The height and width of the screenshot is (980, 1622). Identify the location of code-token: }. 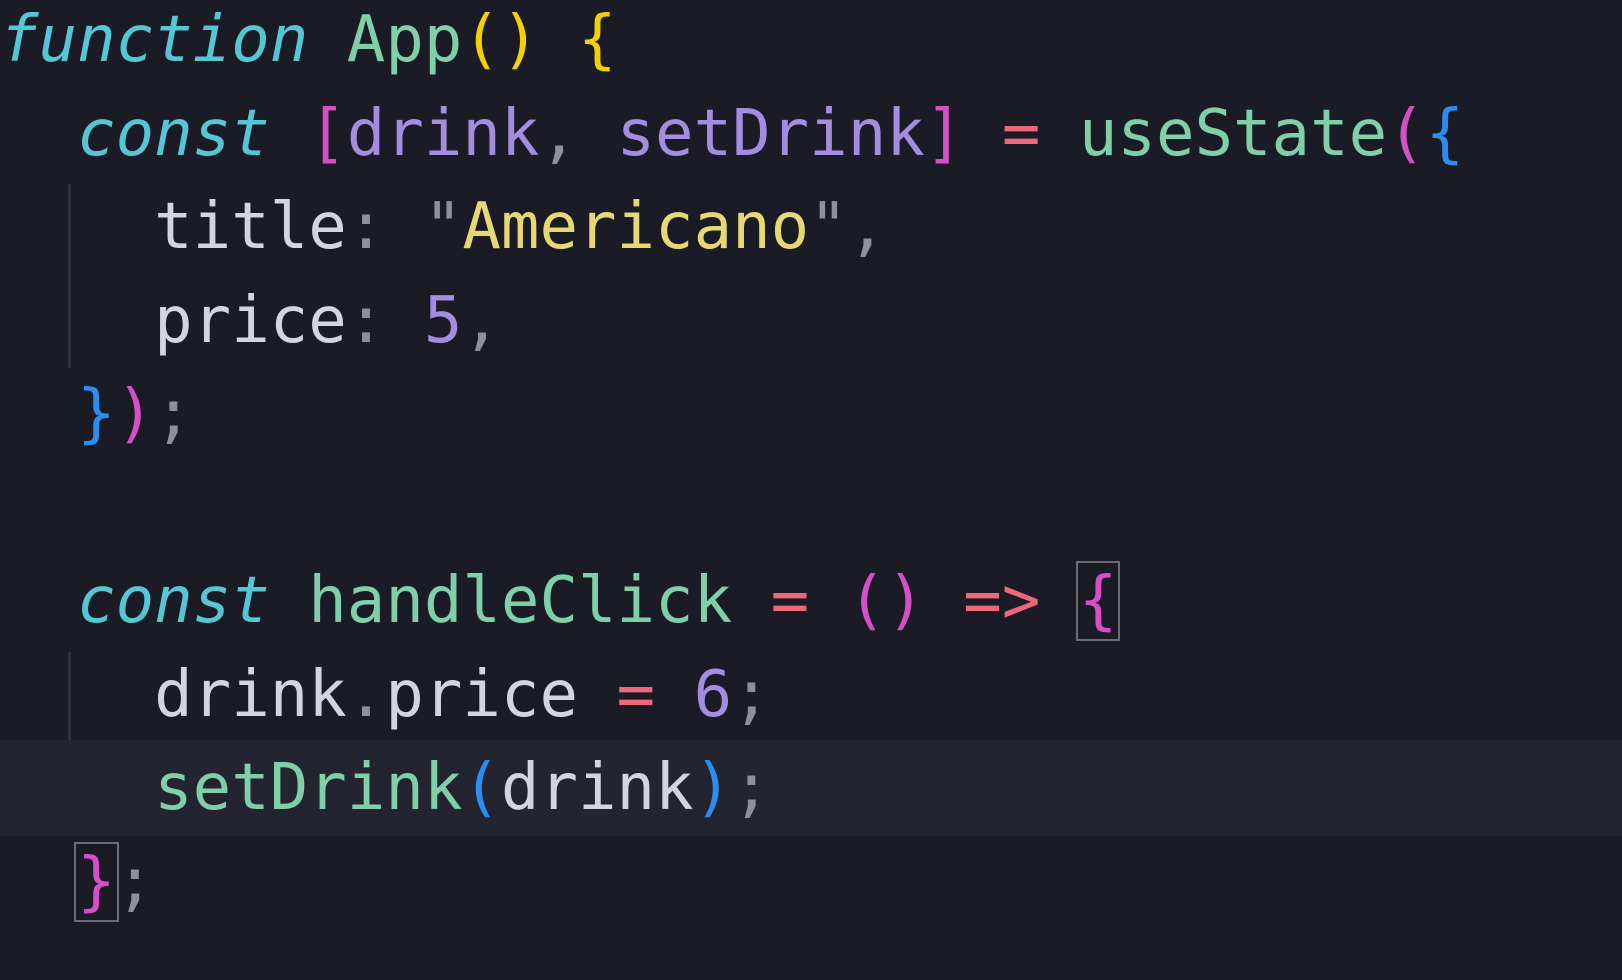
(96, 414).